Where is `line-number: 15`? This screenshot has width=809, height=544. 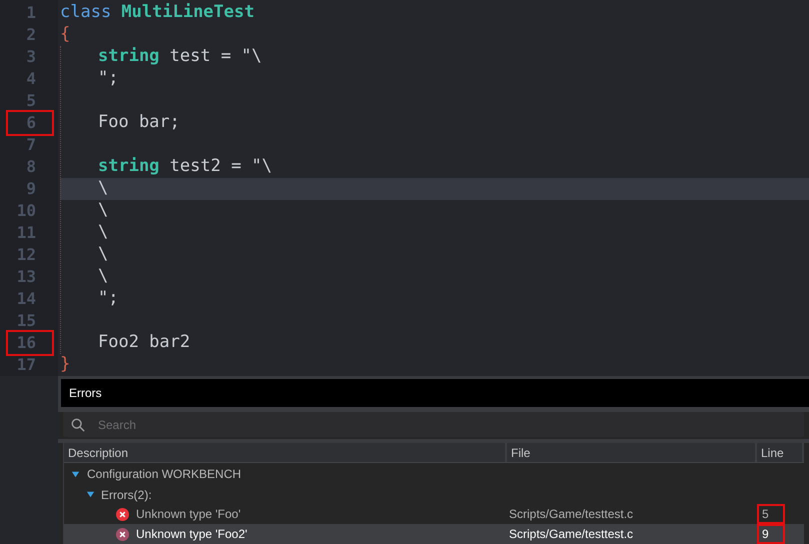 line-number: 15 is located at coordinates (26, 321).